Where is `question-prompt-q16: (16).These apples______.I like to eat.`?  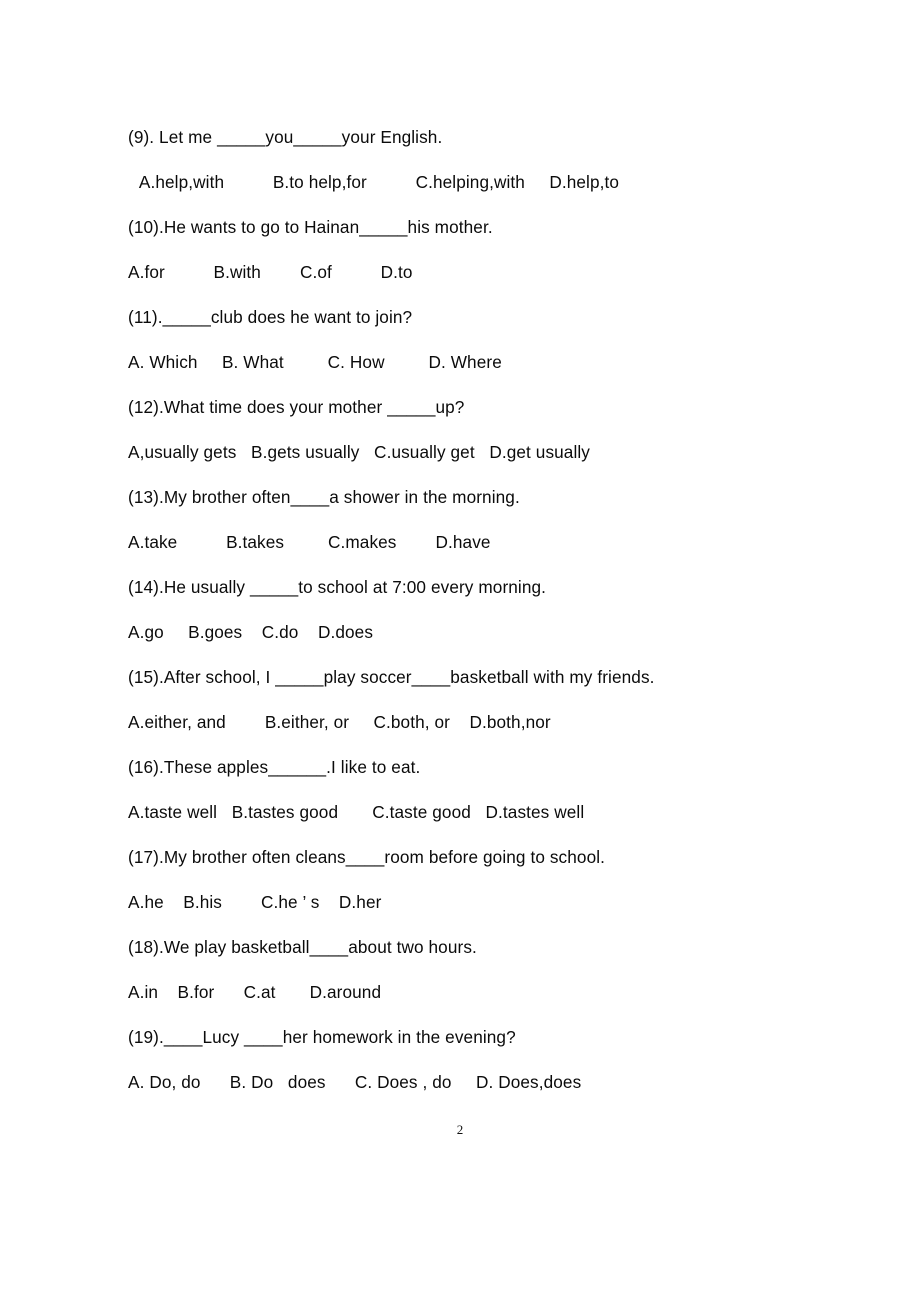
question-prompt-q16: (16).These apples______.I like to eat. is located at coordinates (274, 767).